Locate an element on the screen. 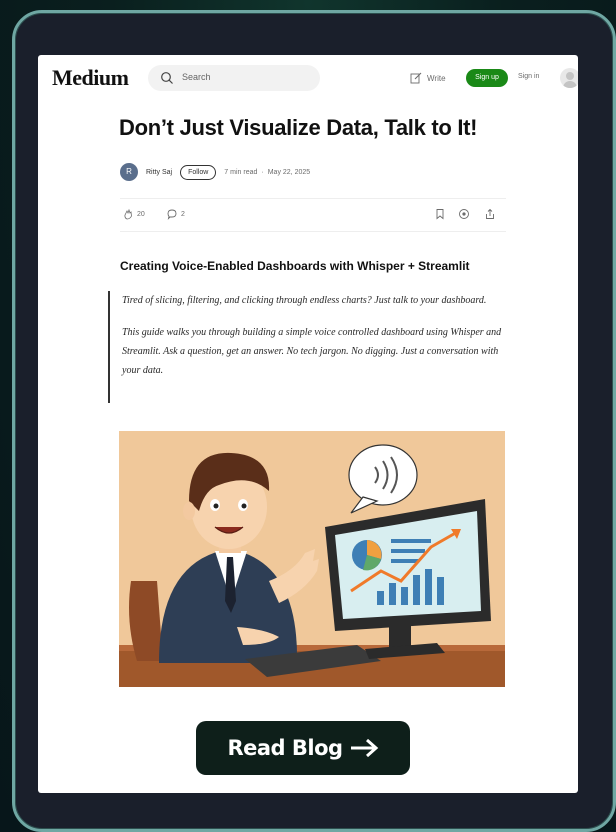 This screenshot has width=616, height=832. share-button is located at coordinates (490, 214).